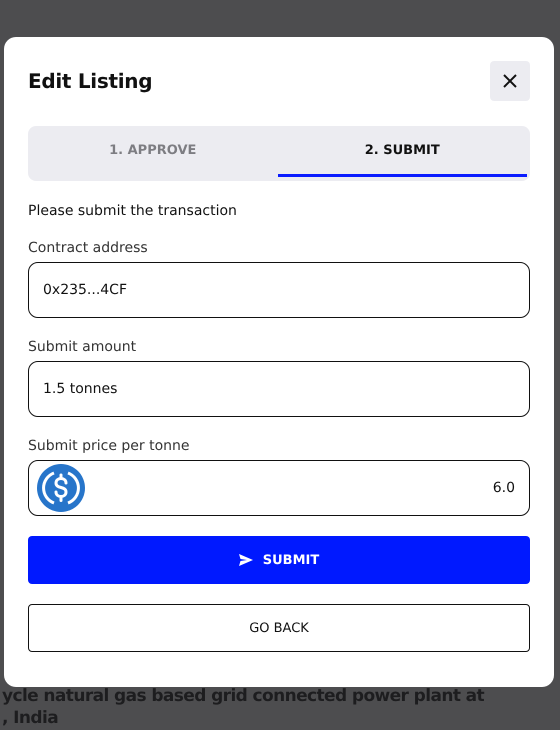  What do you see at coordinates (88, 248) in the screenshot?
I see `field-label: Contract address` at bounding box center [88, 248].